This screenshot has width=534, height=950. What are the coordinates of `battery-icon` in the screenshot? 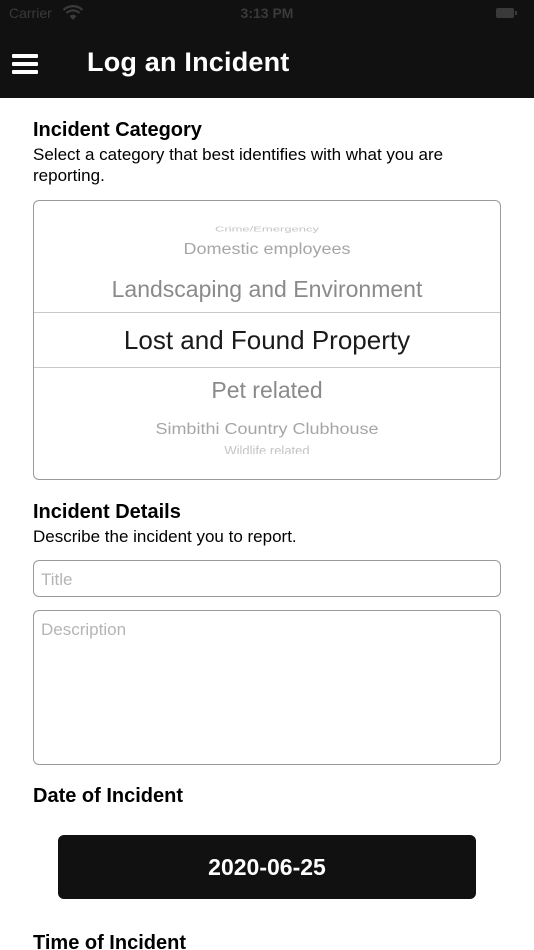 It's located at (506, 13).